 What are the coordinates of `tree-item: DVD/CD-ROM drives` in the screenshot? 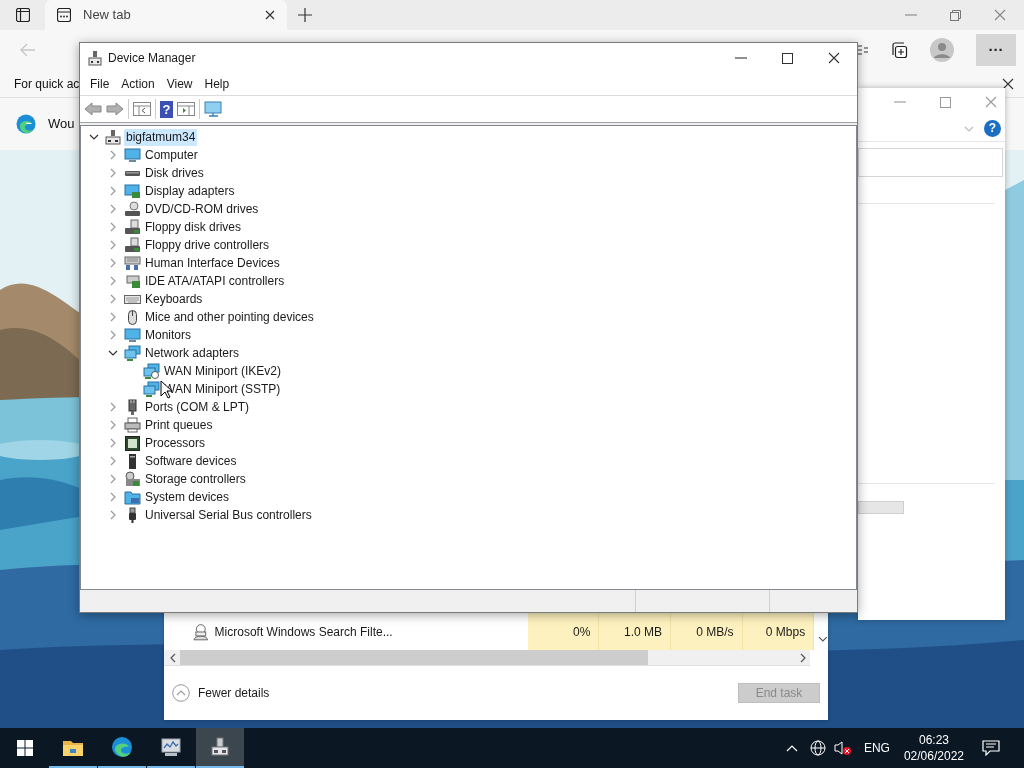 It's located at (202, 209).